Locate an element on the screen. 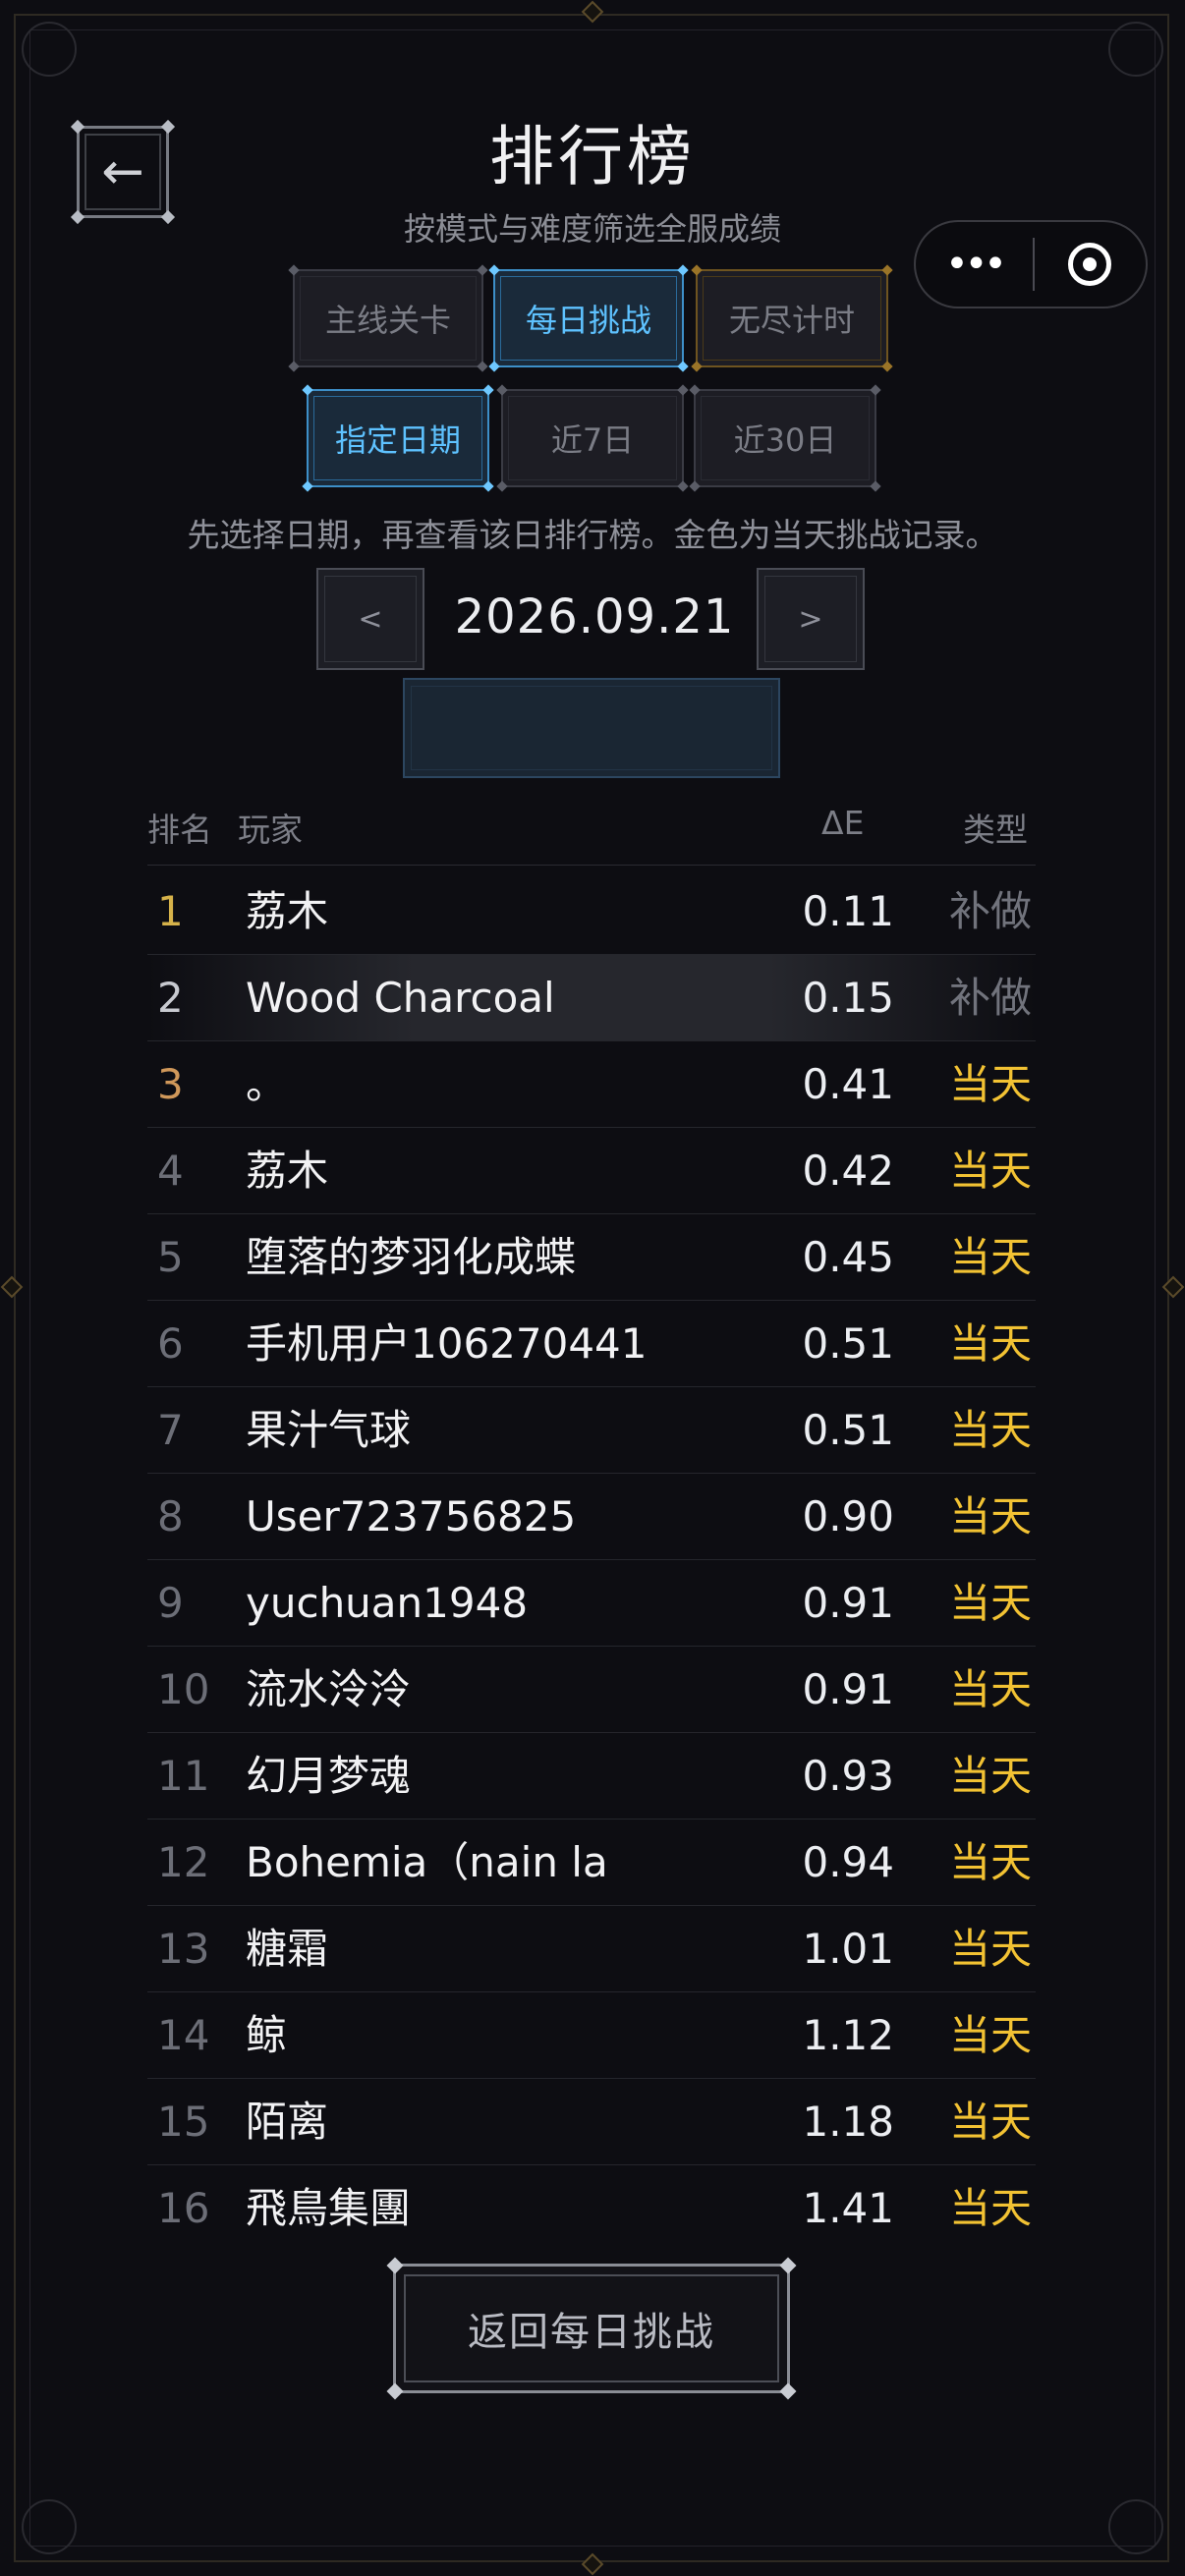 The image size is (1185, 2576). rank: 12 is located at coordinates (184, 1862).